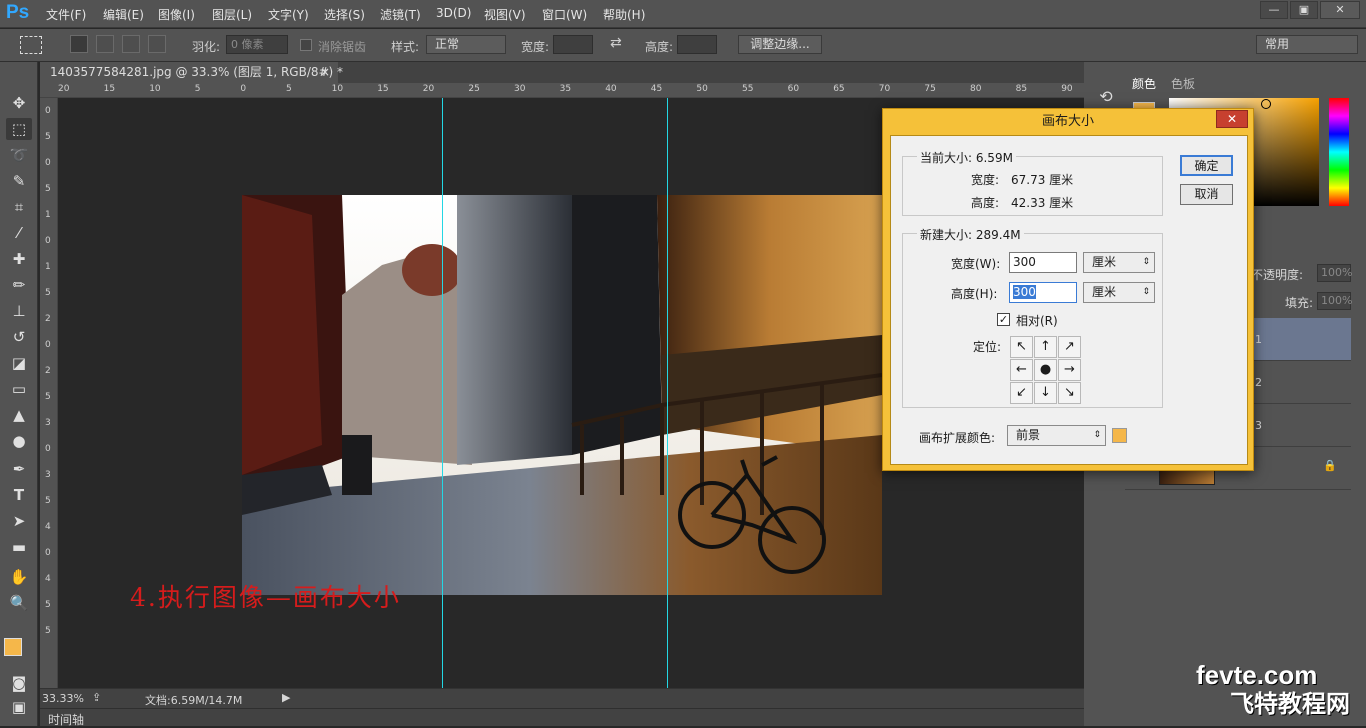  I want to click on zoom-level: 33.33%, so click(63, 698).